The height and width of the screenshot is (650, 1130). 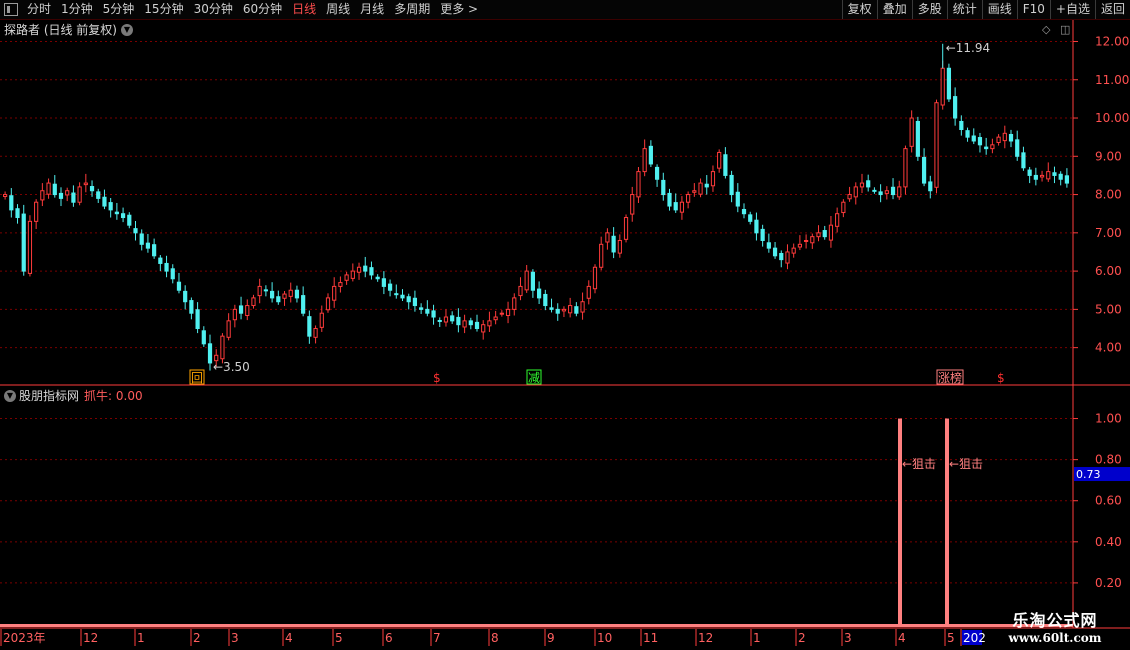 What do you see at coordinates (757, 638) in the screenshot?
I see `date-label-14: 1` at bounding box center [757, 638].